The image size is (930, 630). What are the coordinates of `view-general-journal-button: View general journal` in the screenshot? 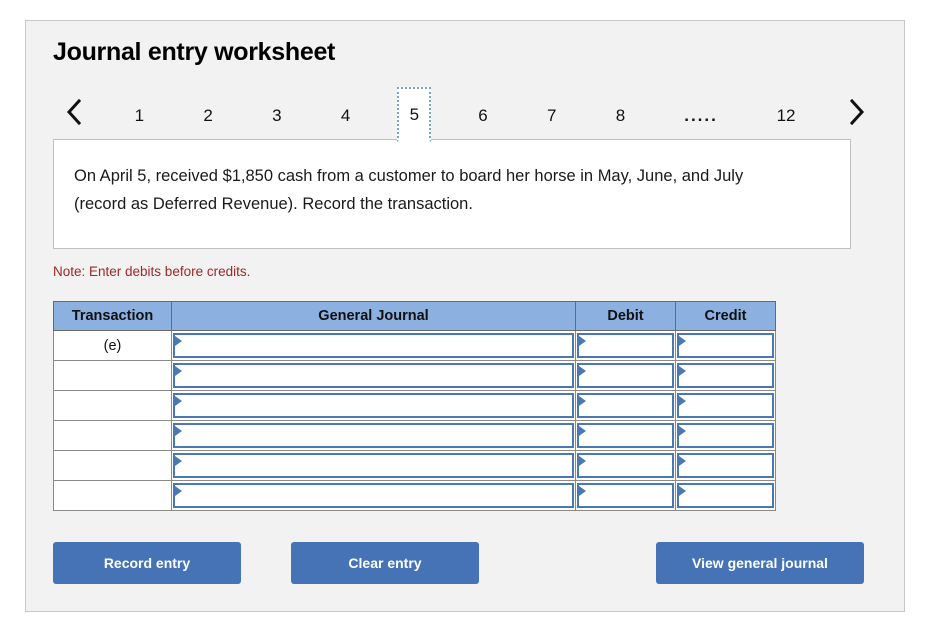 It's located at (760, 563).